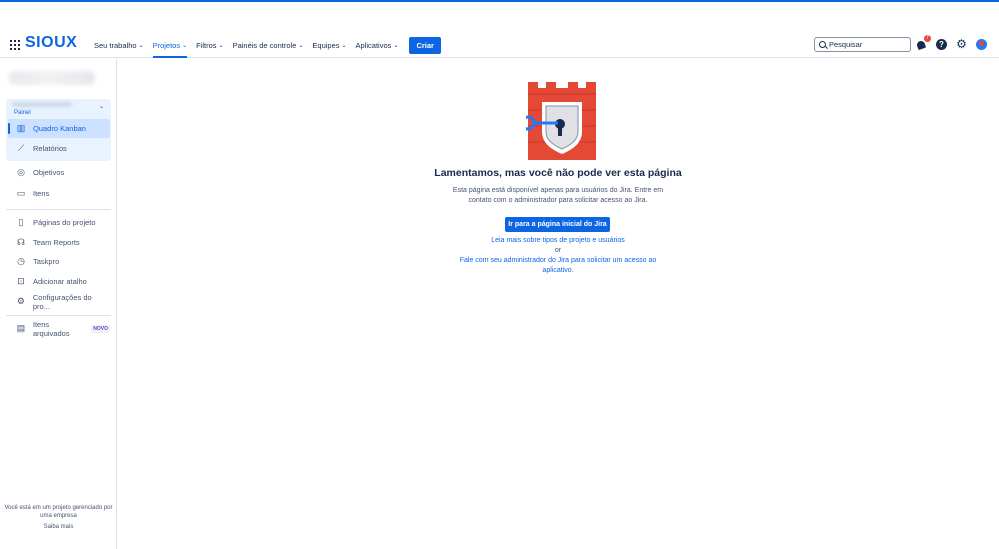  Describe the element at coordinates (119, 45) in the screenshot. I see `nav-seu-trabalho: Seu trabalho ⌄` at that location.